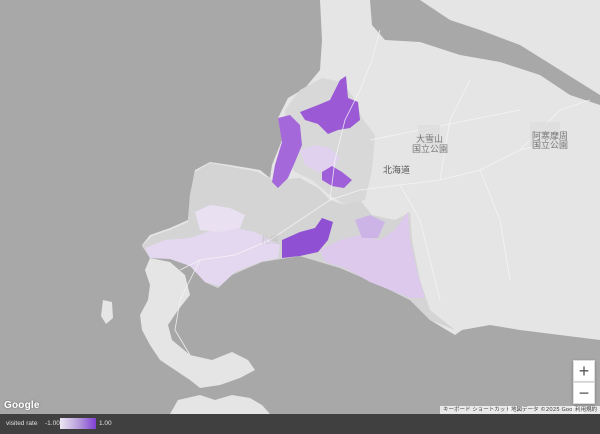 The height and width of the screenshot is (434, 600). What do you see at coordinates (584, 393) in the screenshot?
I see `zoom-out-button: −` at bounding box center [584, 393].